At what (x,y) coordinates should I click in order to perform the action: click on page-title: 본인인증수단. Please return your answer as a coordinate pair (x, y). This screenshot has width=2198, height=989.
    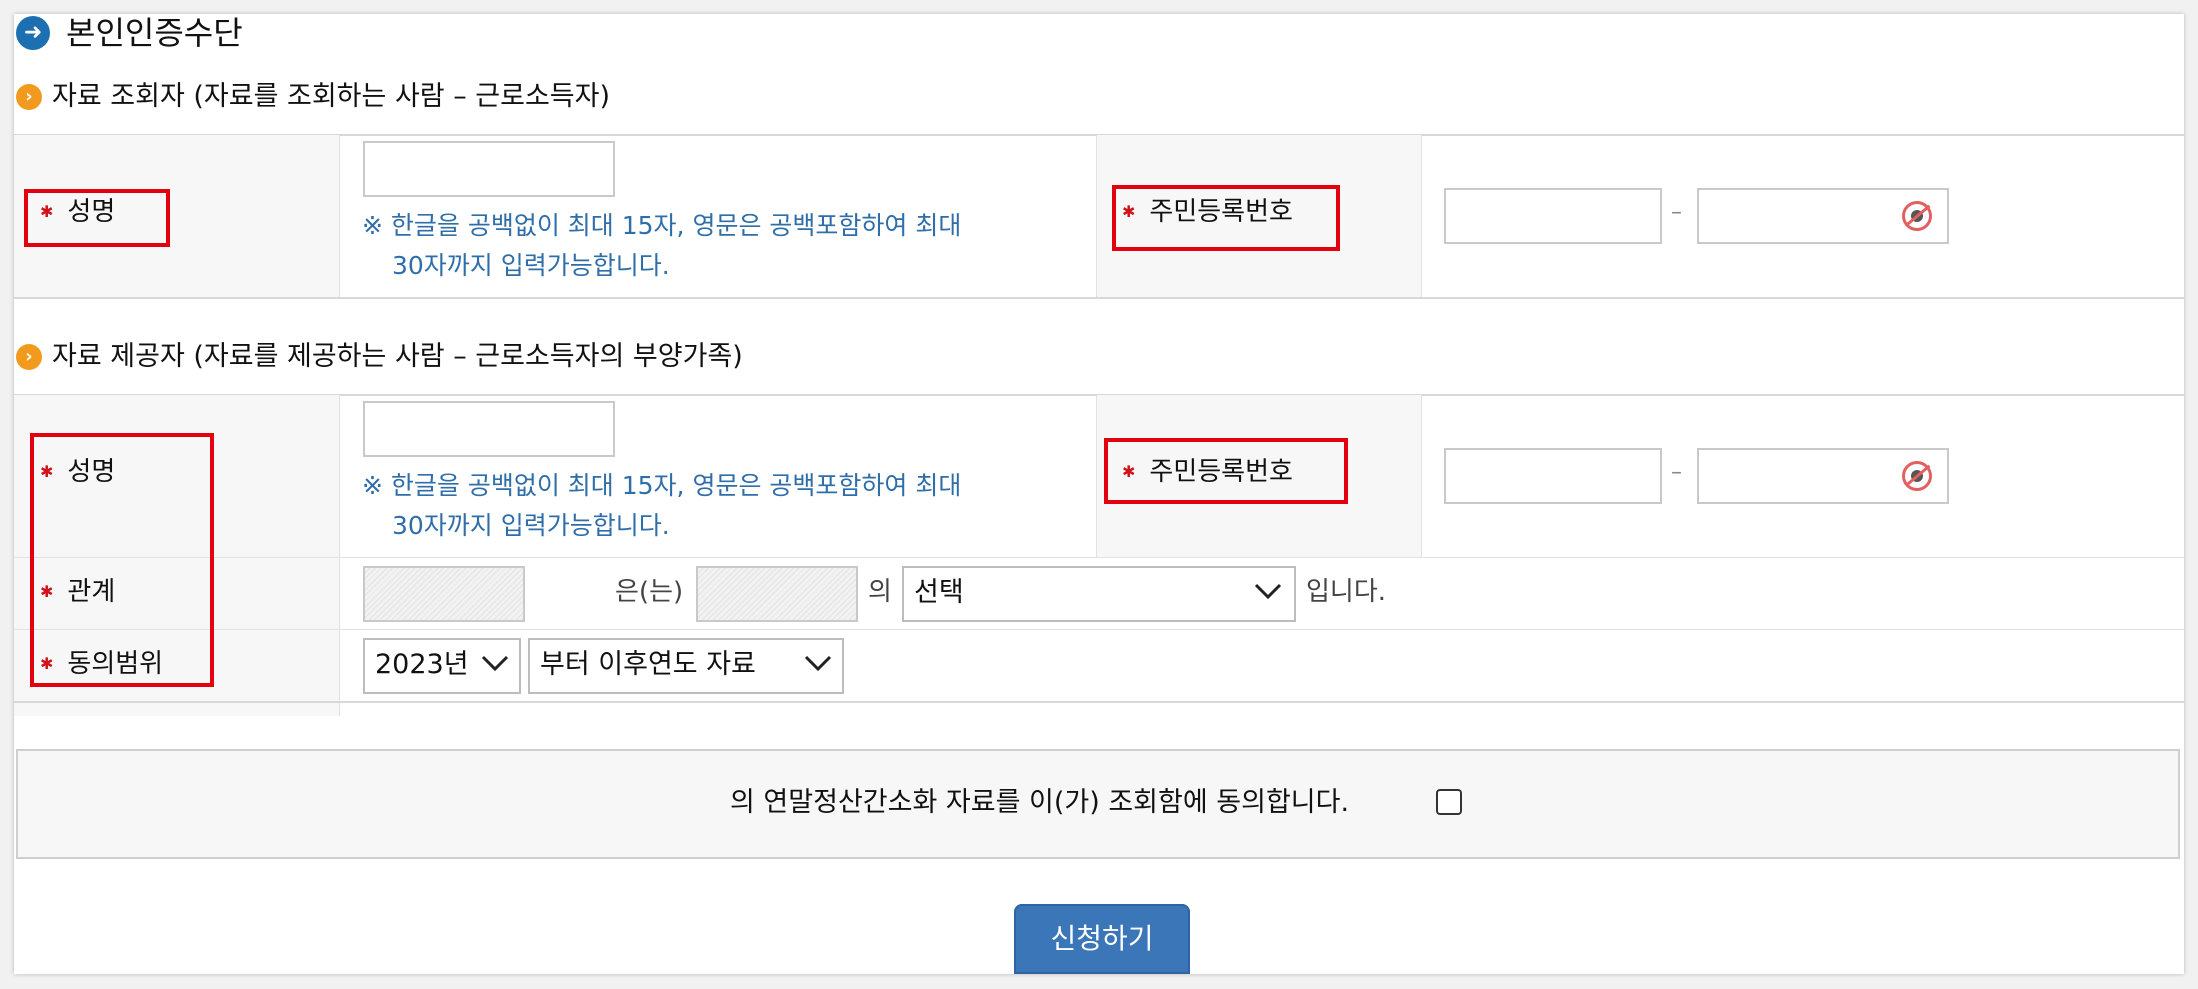
    Looking at the image, I should click on (154, 33).